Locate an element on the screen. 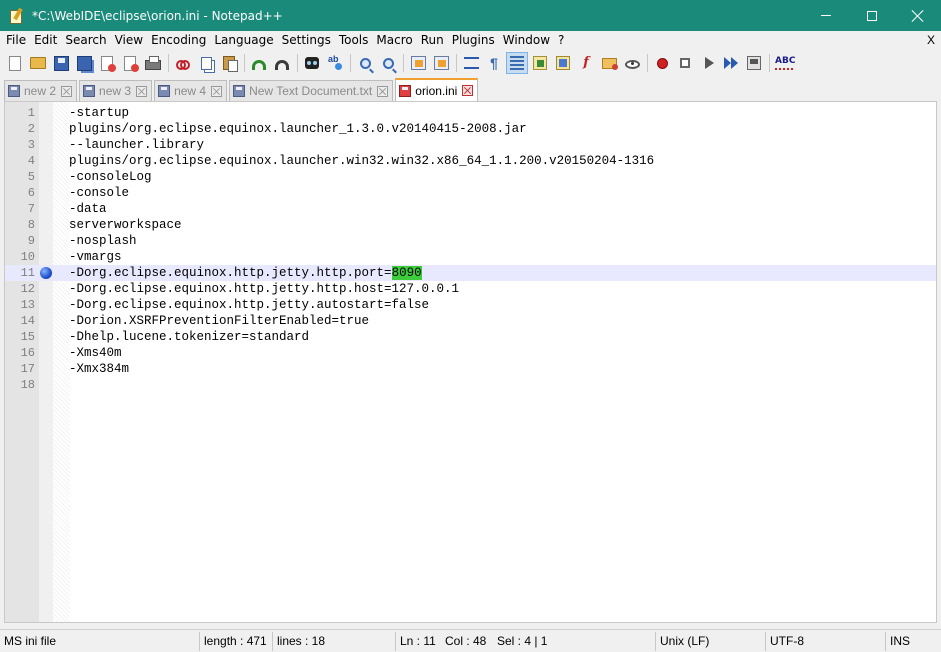 The height and width of the screenshot is (652, 941). fold-icon is located at coordinates (540, 63).